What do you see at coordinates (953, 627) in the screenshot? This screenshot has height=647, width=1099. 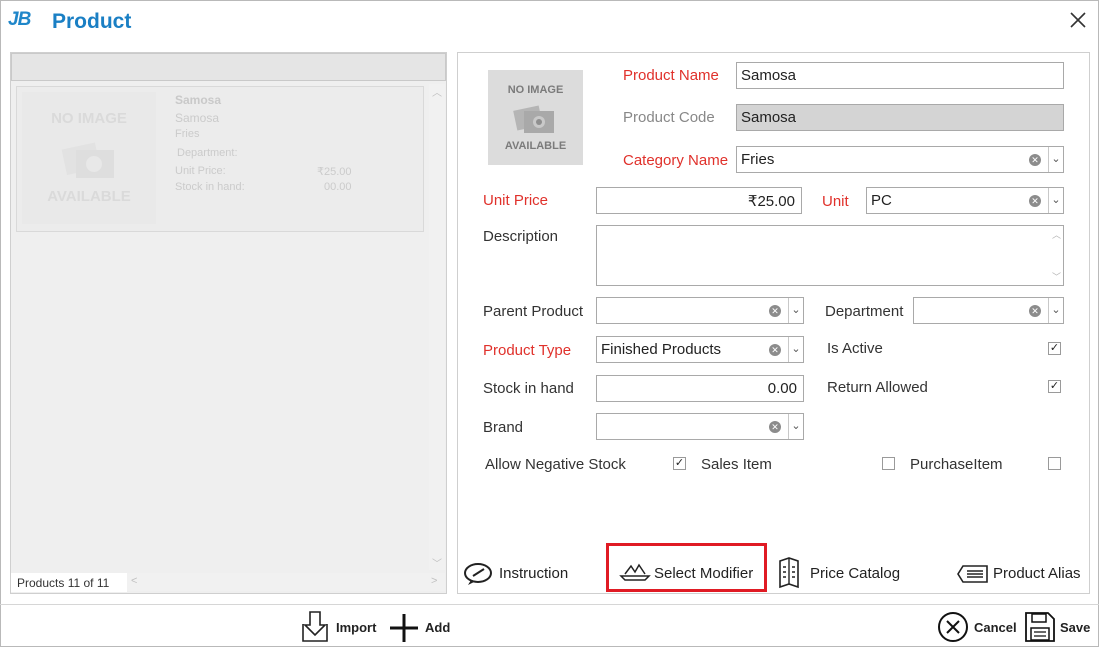 I see `cancel-circle-icon` at bounding box center [953, 627].